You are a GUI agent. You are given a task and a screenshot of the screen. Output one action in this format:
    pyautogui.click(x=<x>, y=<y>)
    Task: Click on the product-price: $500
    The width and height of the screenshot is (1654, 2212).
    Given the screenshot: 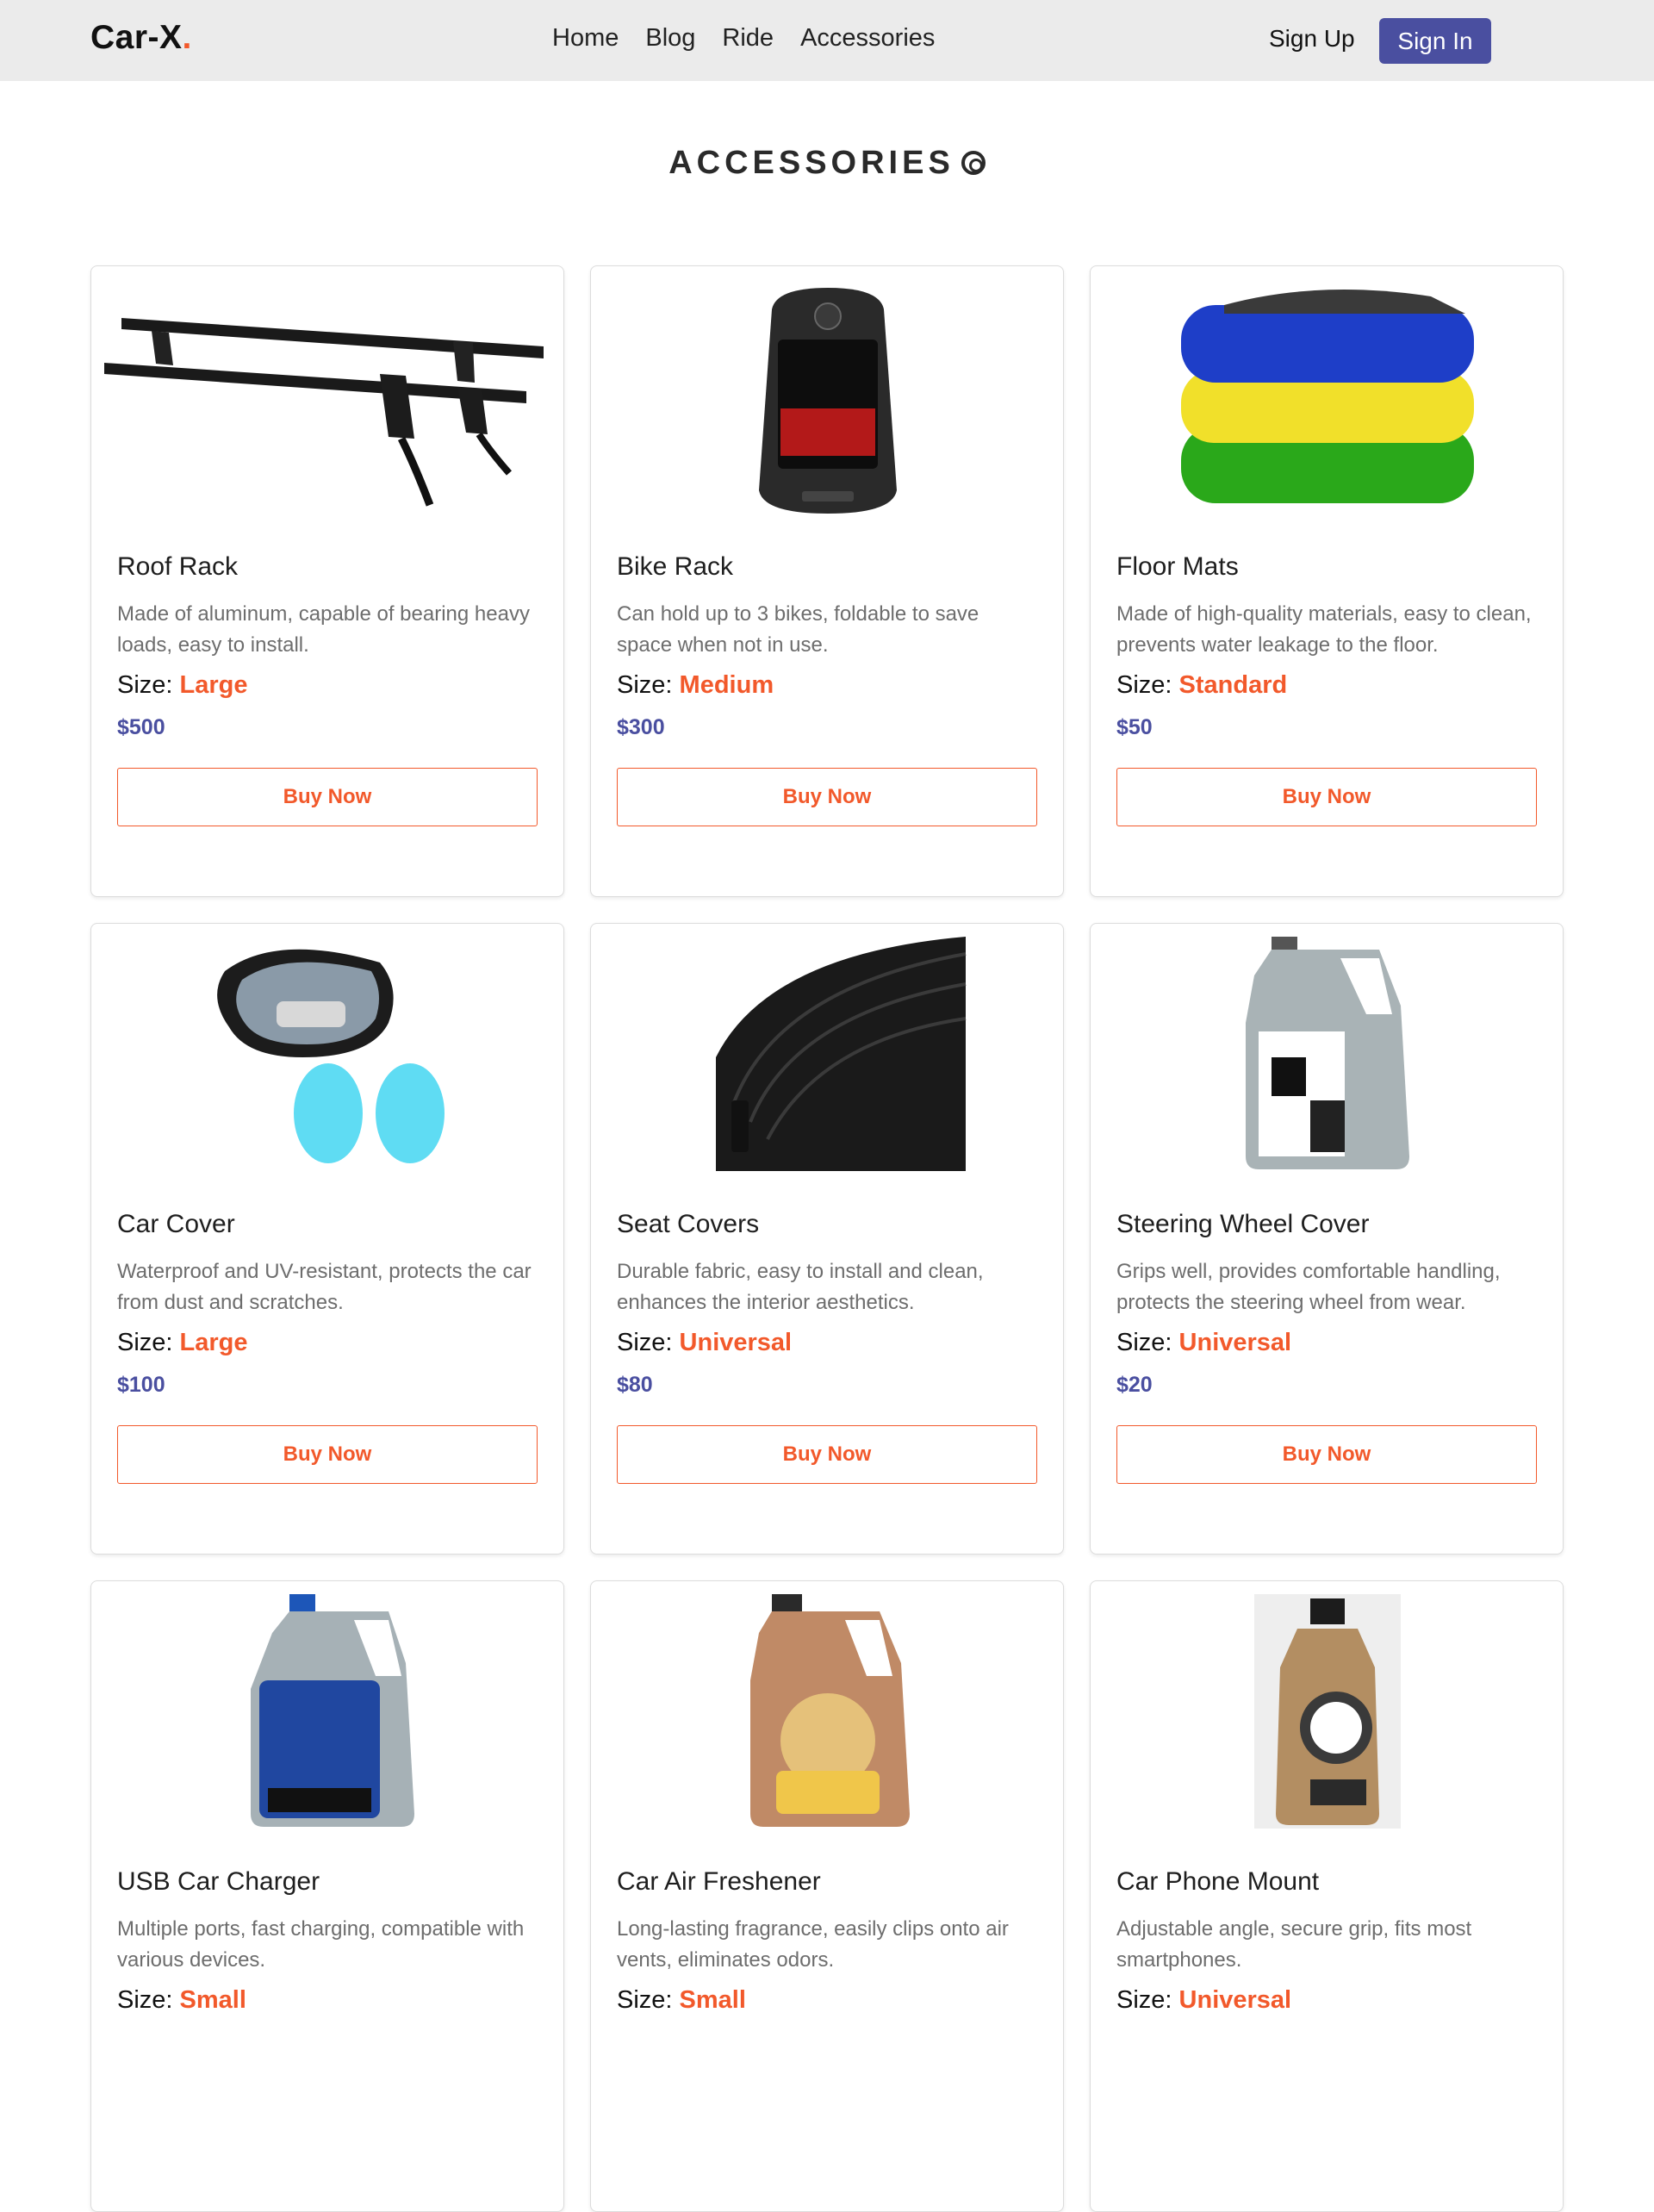 What is the action you would take?
    pyautogui.click(x=141, y=727)
    